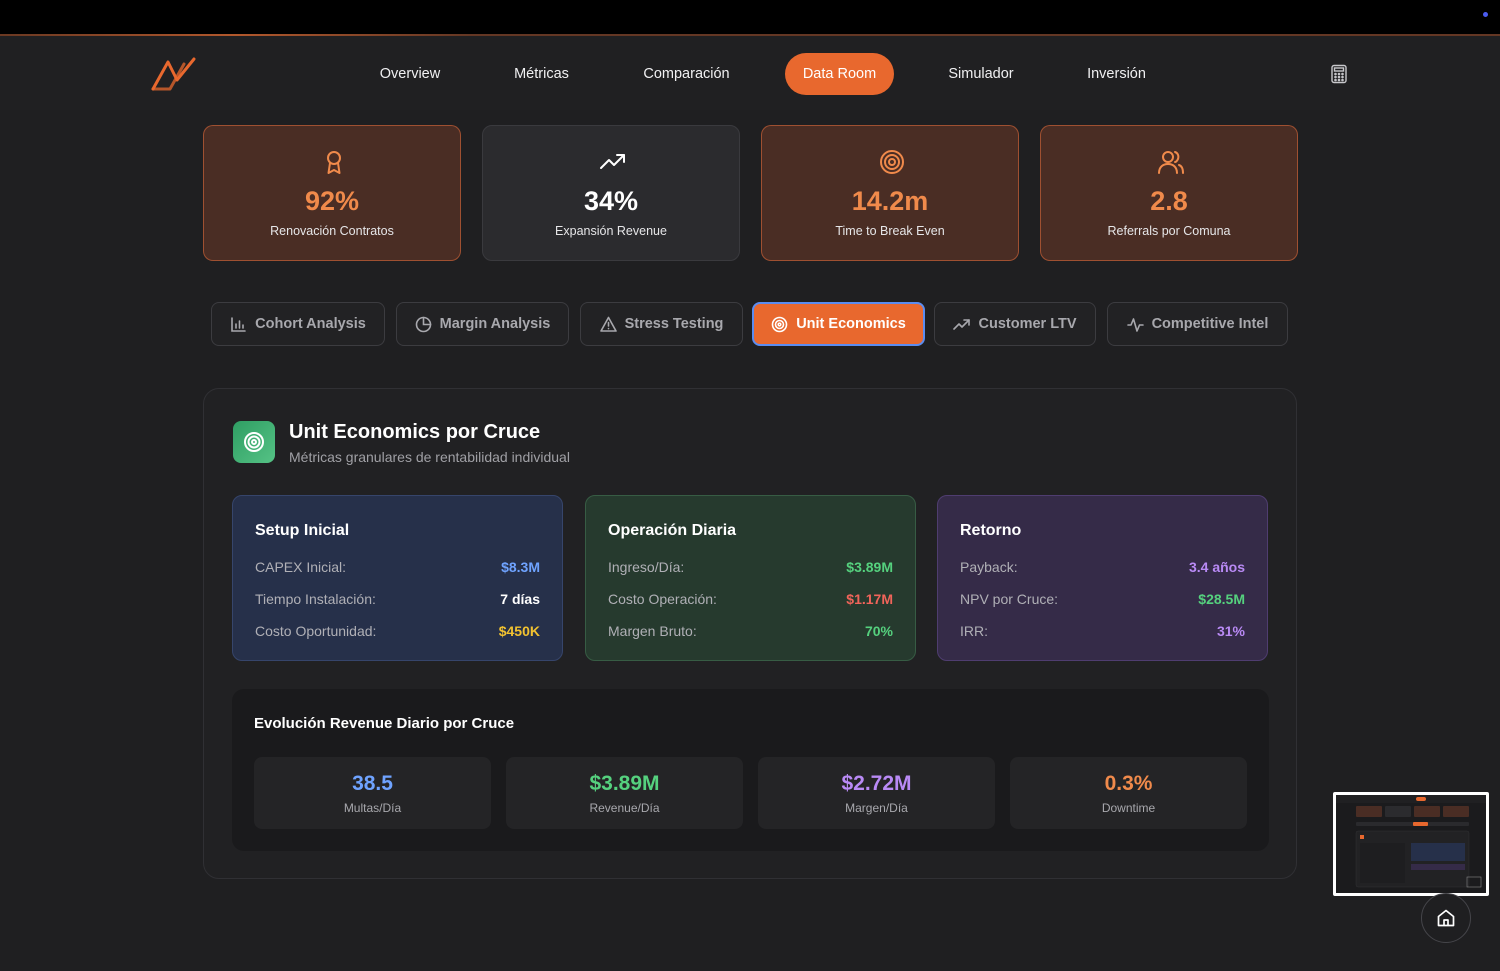 This screenshot has width=1500, height=971. I want to click on metric-row: NPV por Cruce: $28.5M, so click(1102, 601).